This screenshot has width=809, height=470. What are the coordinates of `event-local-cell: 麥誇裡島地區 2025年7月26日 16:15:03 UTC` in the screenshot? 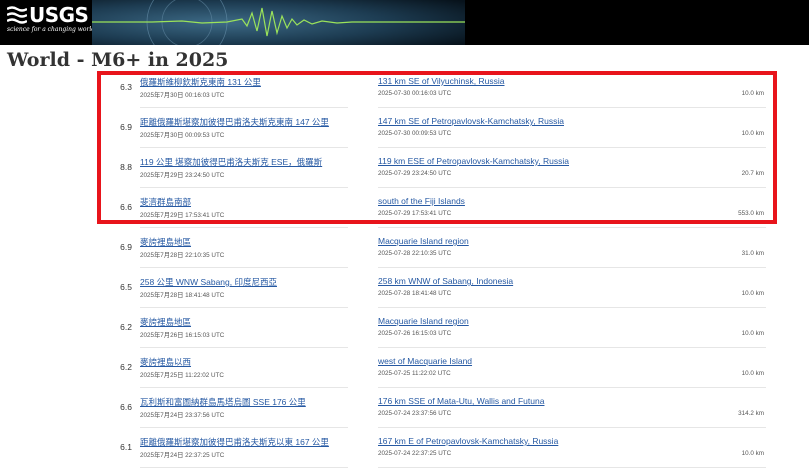 It's located at (244, 329).